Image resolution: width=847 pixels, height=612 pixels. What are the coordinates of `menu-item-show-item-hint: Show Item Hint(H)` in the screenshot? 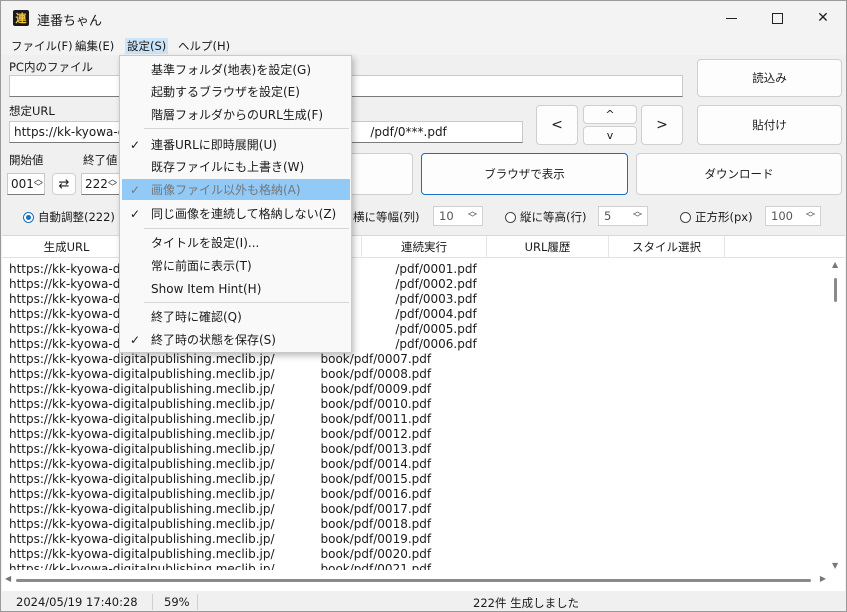 It's located at (236, 288).